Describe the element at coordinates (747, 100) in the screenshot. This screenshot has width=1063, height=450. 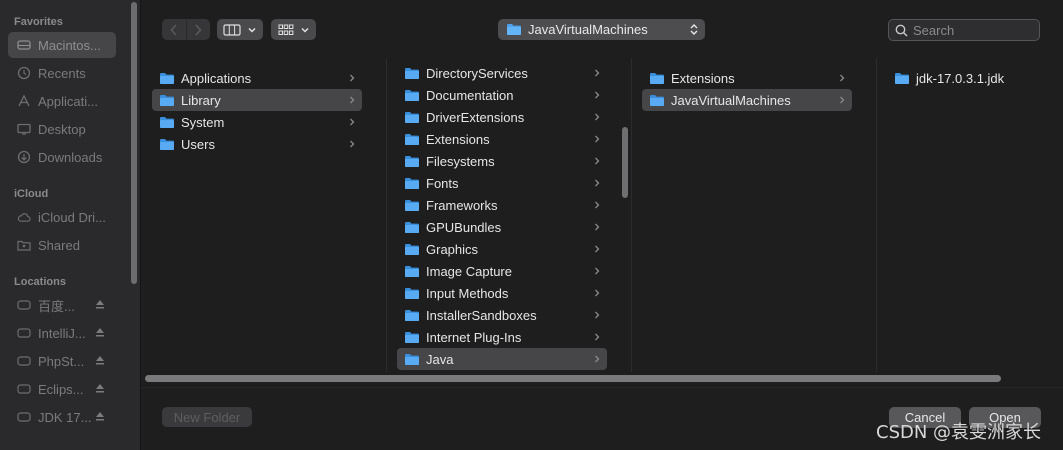
I see `list-item: JavaVirtualMachines` at that location.